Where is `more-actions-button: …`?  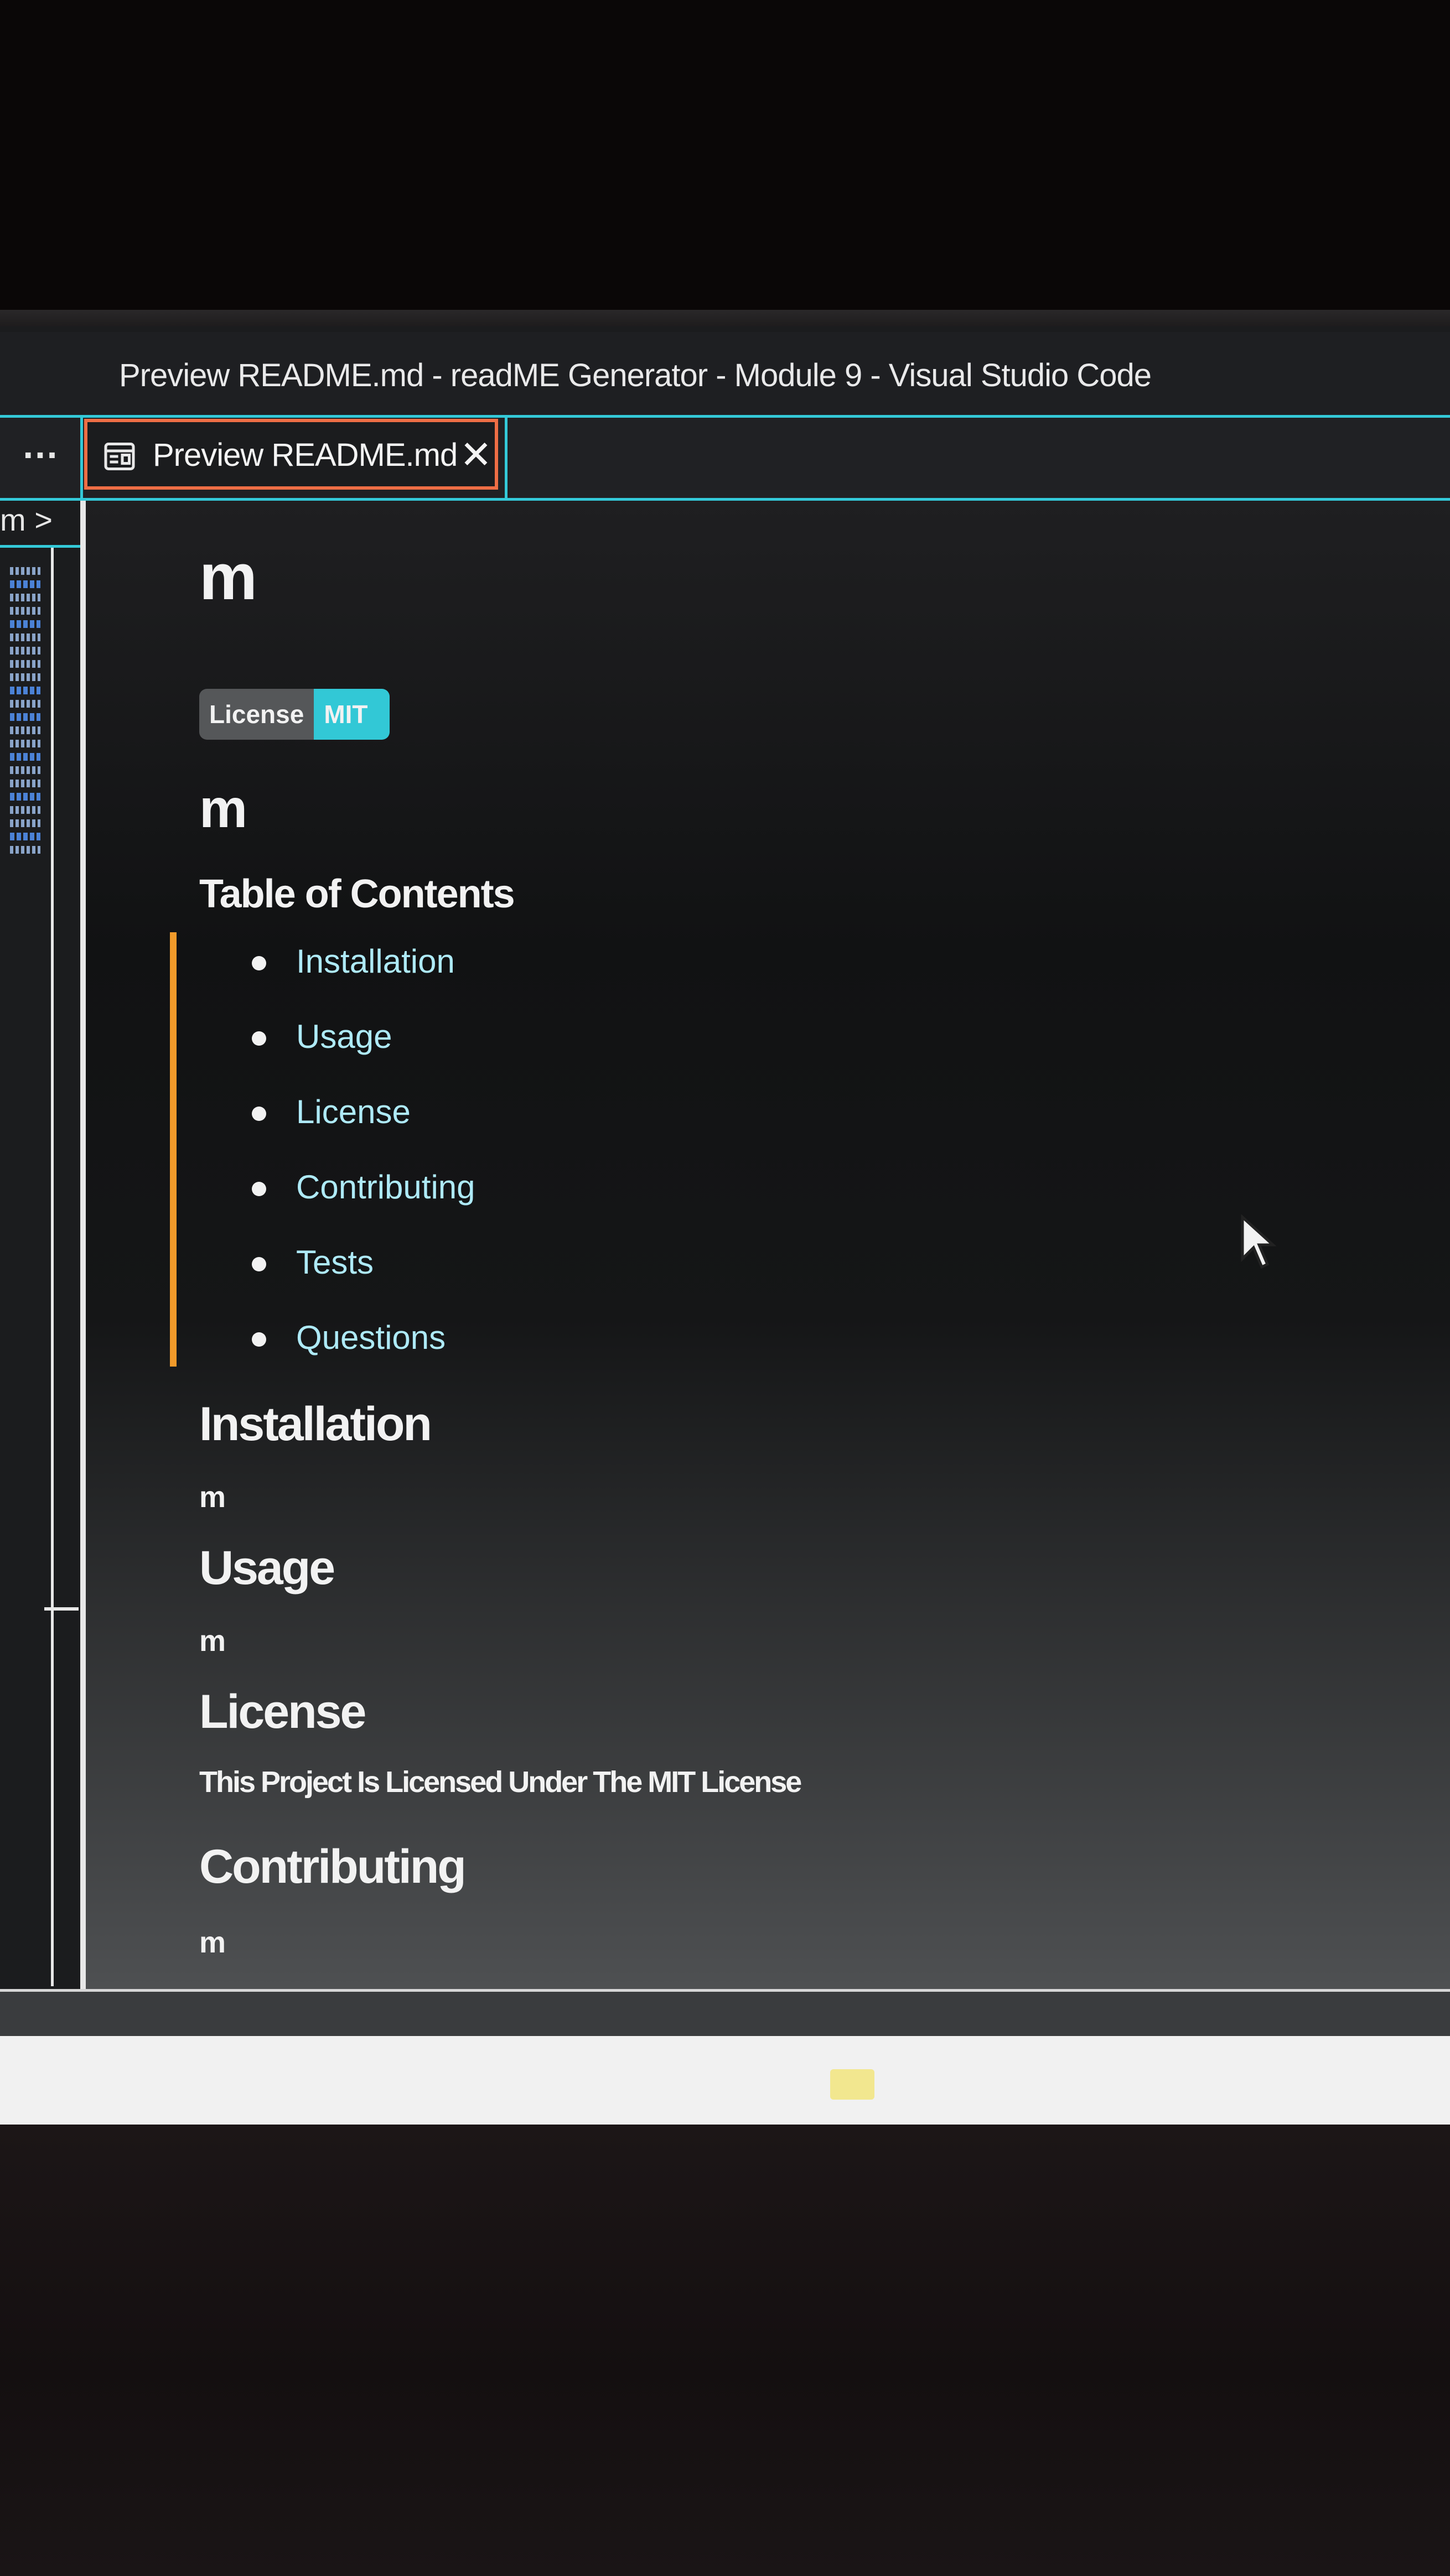 more-actions-button: … is located at coordinates (41, 458).